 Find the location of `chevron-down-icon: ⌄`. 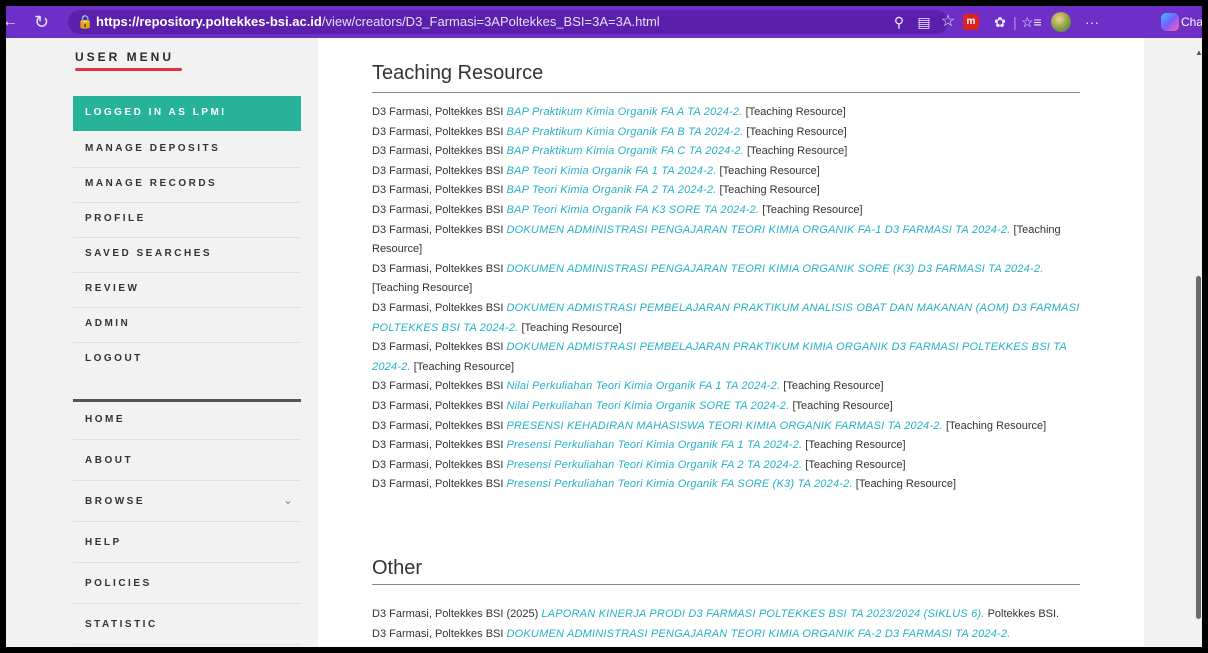

chevron-down-icon: ⌄ is located at coordinates (287, 500).